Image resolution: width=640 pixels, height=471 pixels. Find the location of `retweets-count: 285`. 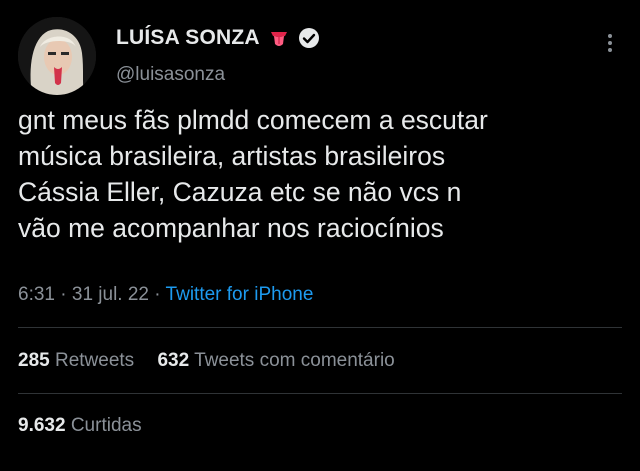

retweets-count: 285 is located at coordinates (34, 360).